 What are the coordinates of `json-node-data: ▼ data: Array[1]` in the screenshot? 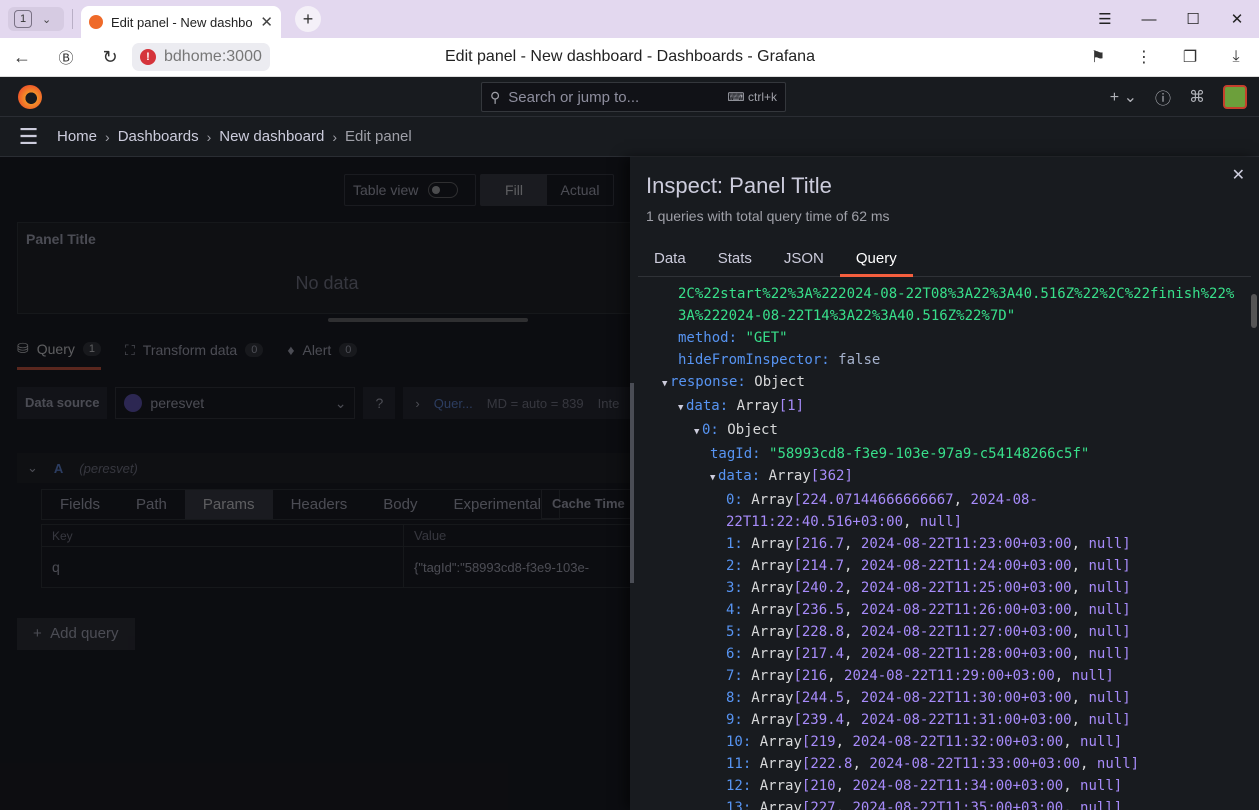 It's located at (940, 407).